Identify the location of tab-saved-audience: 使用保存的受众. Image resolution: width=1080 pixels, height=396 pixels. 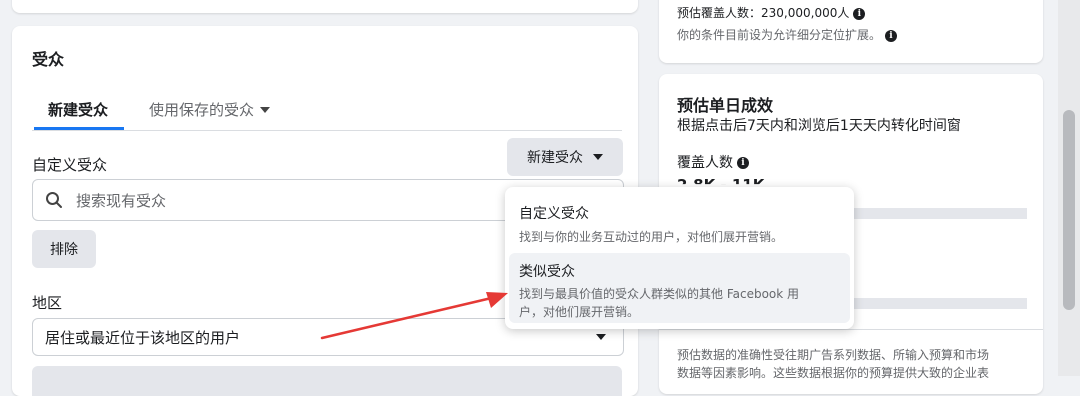
(210, 109).